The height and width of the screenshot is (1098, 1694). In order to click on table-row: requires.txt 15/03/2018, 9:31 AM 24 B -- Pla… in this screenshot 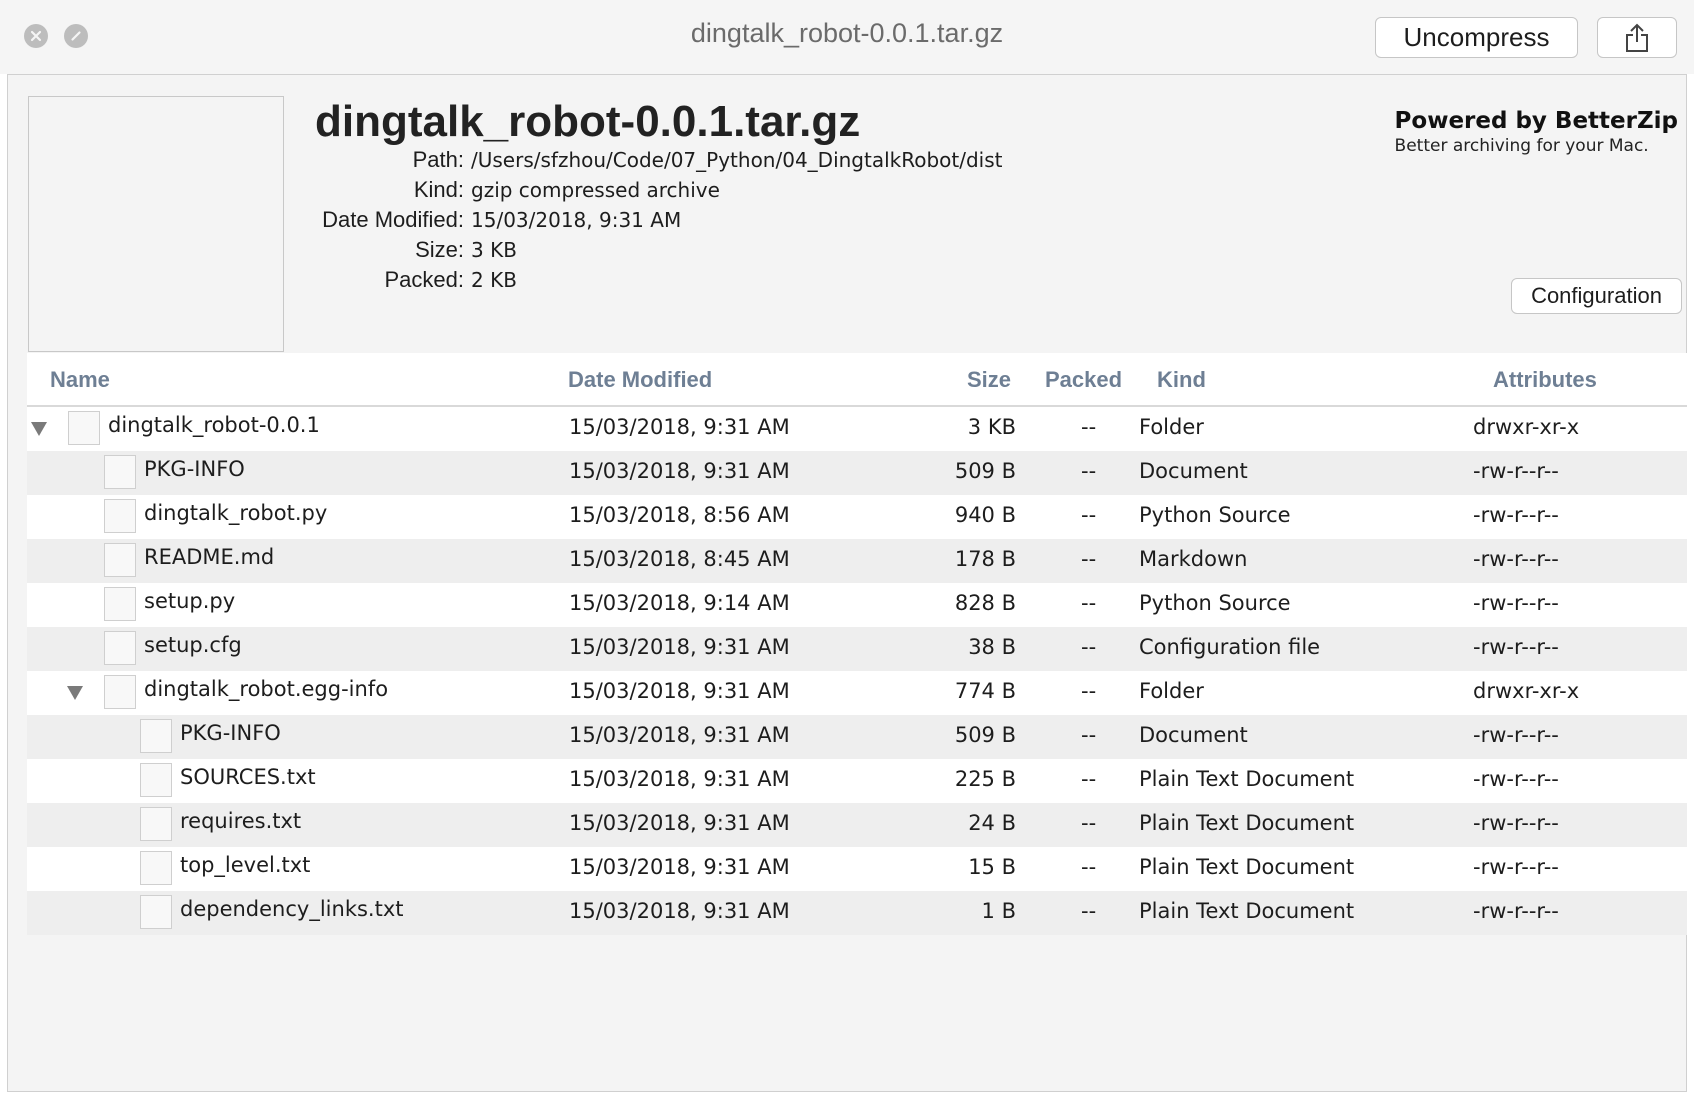, I will do `click(857, 825)`.